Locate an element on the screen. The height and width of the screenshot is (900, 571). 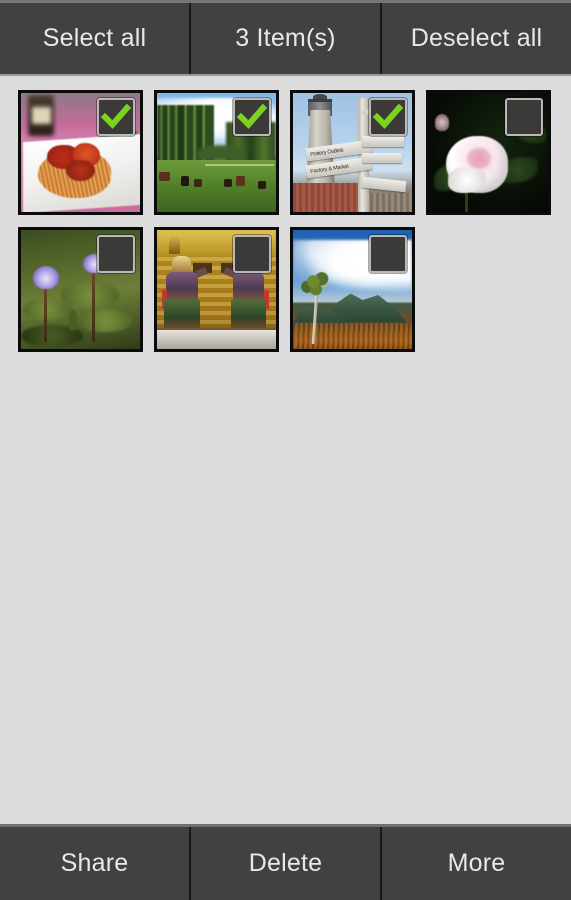
item-count-label: 3 Item(s) is located at coordinates (285, 38).